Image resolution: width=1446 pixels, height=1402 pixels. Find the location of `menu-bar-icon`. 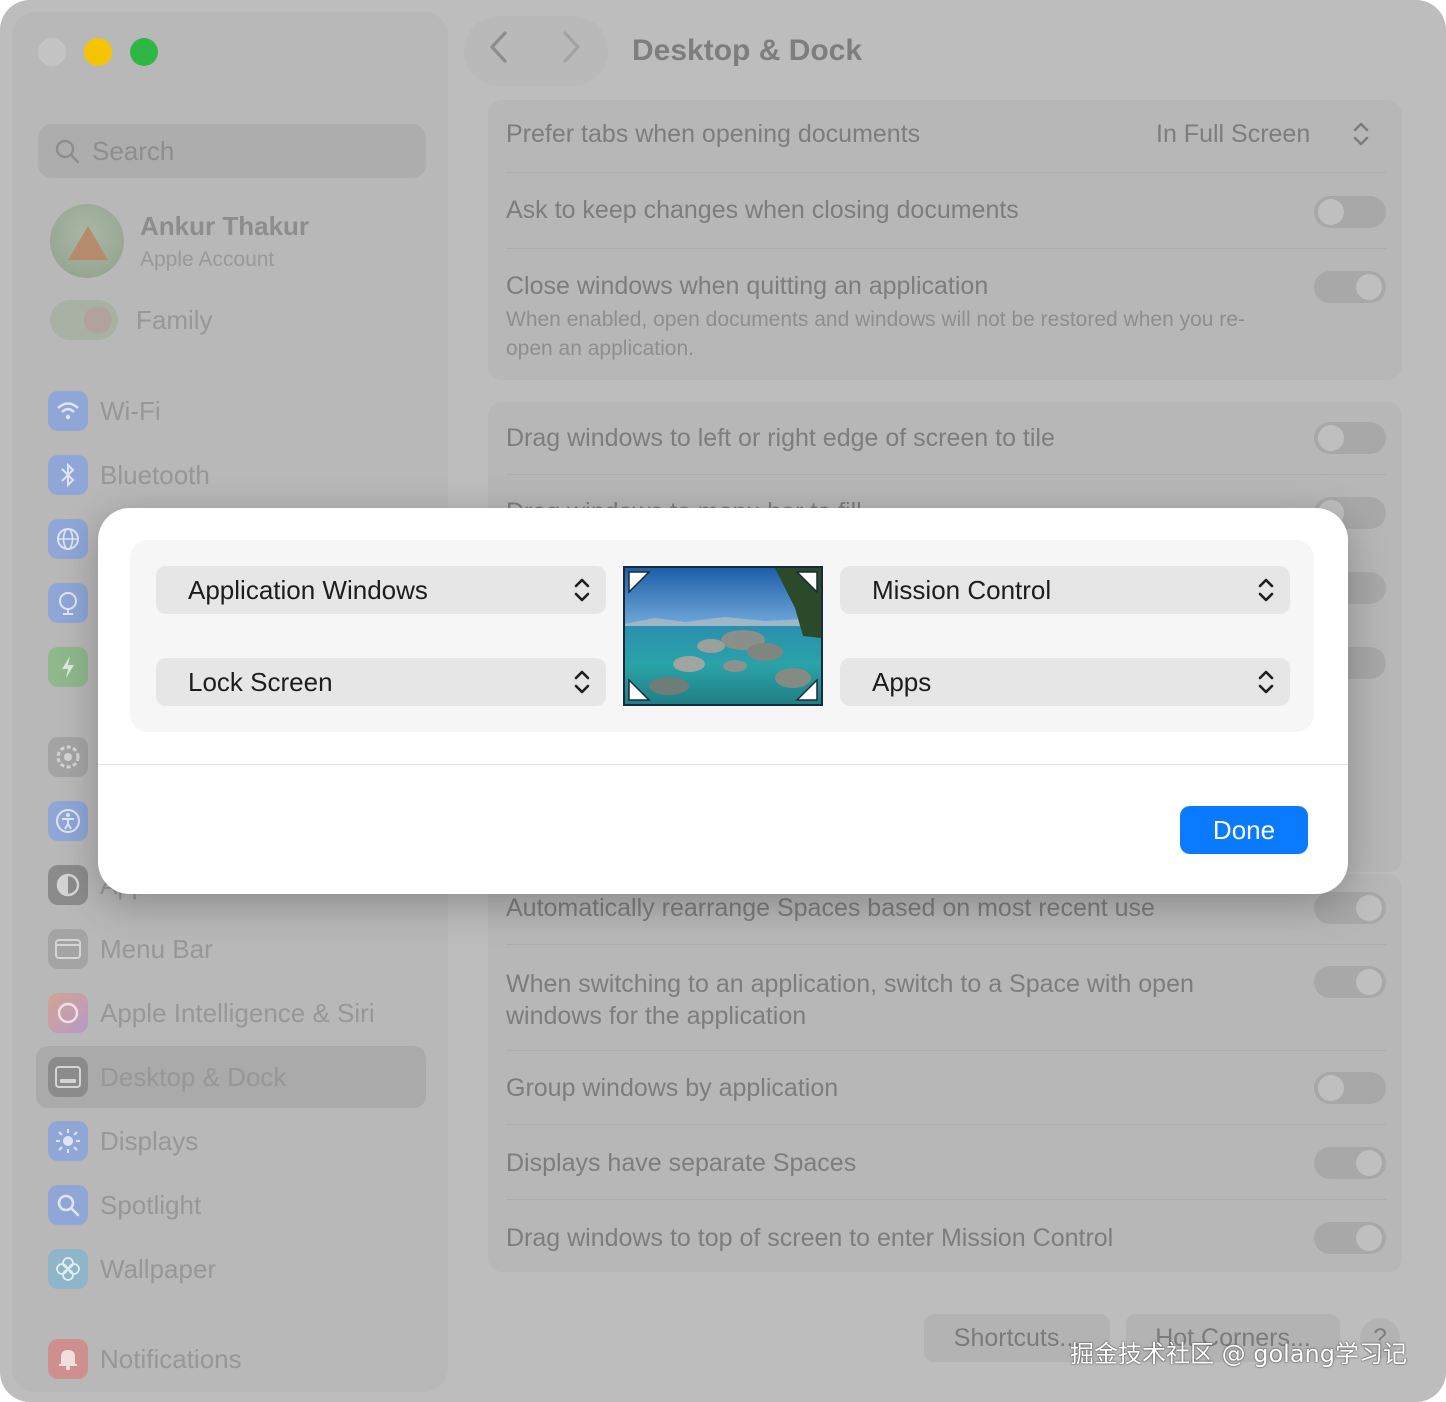

menu-bar-icon is located at coordinates (68, 949).